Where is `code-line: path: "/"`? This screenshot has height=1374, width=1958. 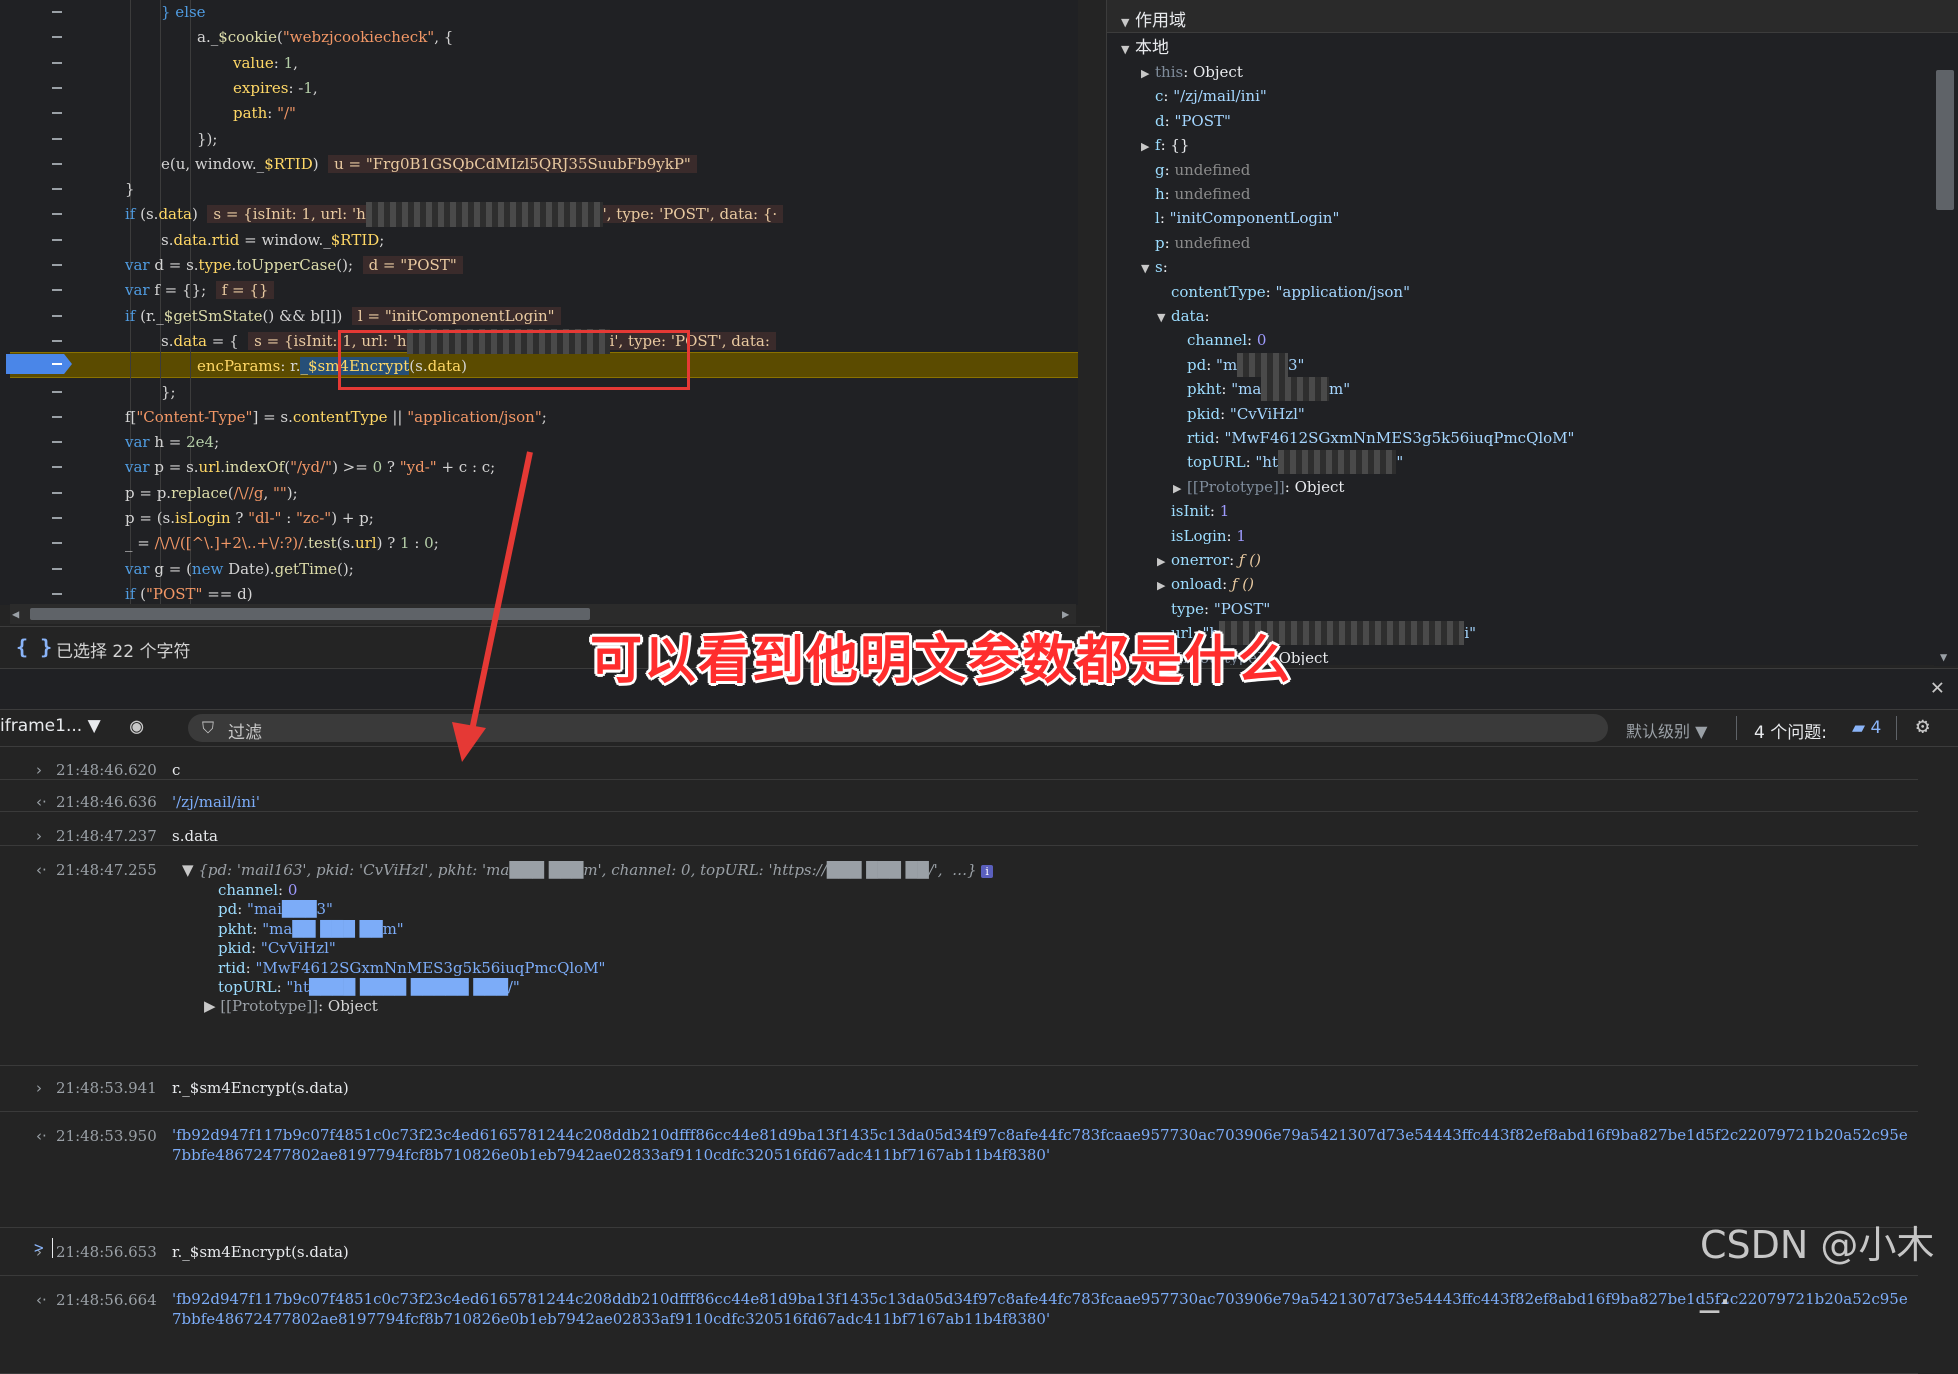
code-line: path: "/" is located at coordinates (264, 113).